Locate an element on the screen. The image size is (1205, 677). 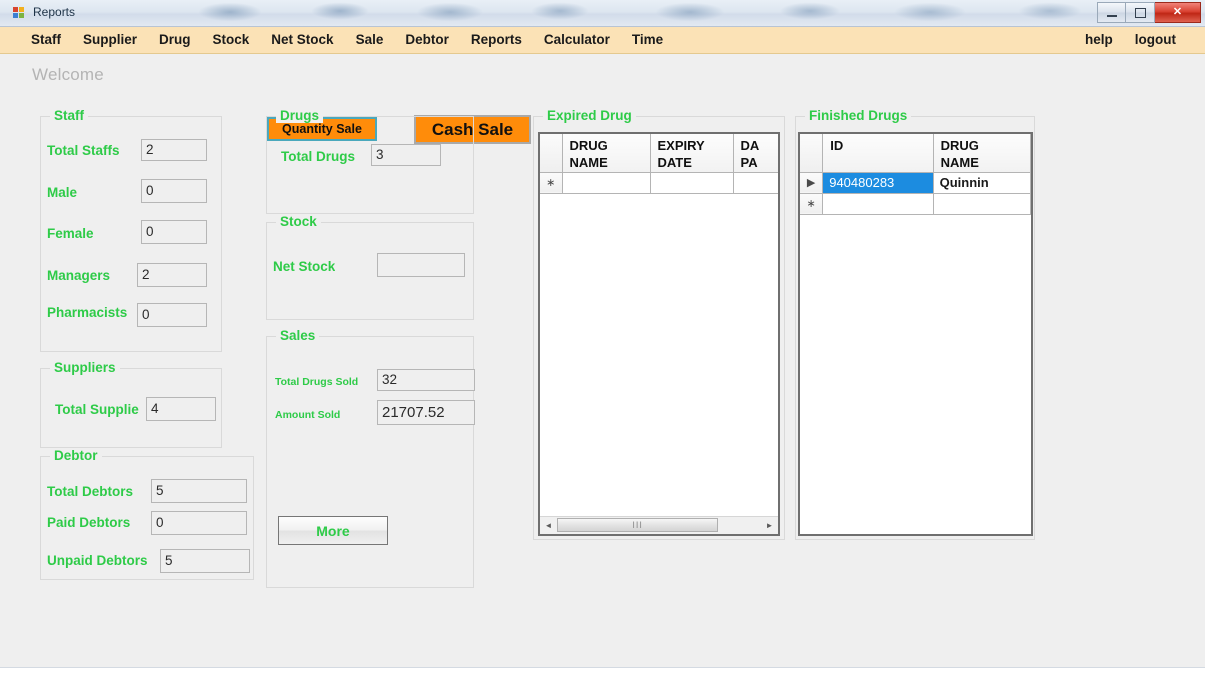
managers-value: 2 is located at coordinates (172, 275).